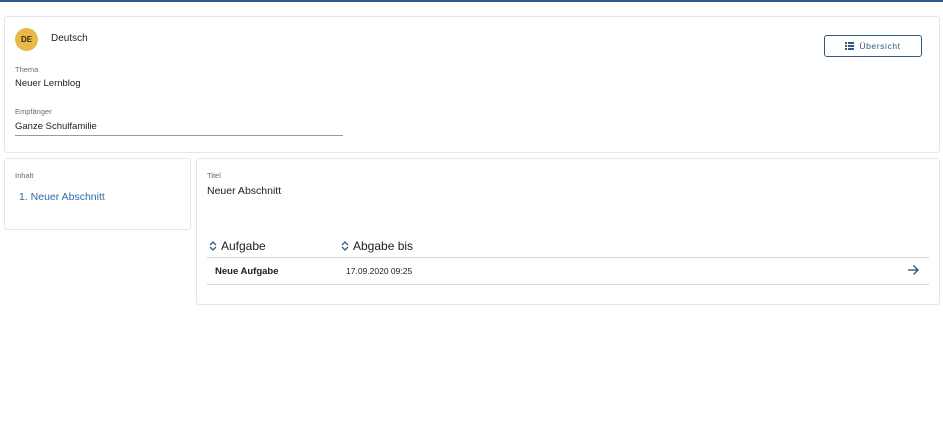  Describe the element at coordinates (69, 38) in the screenshot. I see `language-name: Deutsch` at that location.